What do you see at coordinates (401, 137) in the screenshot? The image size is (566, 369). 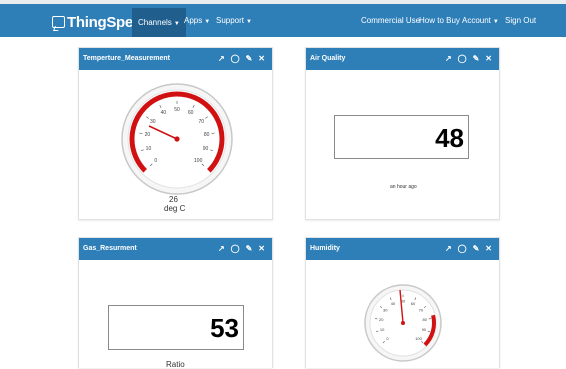 I see `air-quality-value: 48` at bounding box center [401, 137].